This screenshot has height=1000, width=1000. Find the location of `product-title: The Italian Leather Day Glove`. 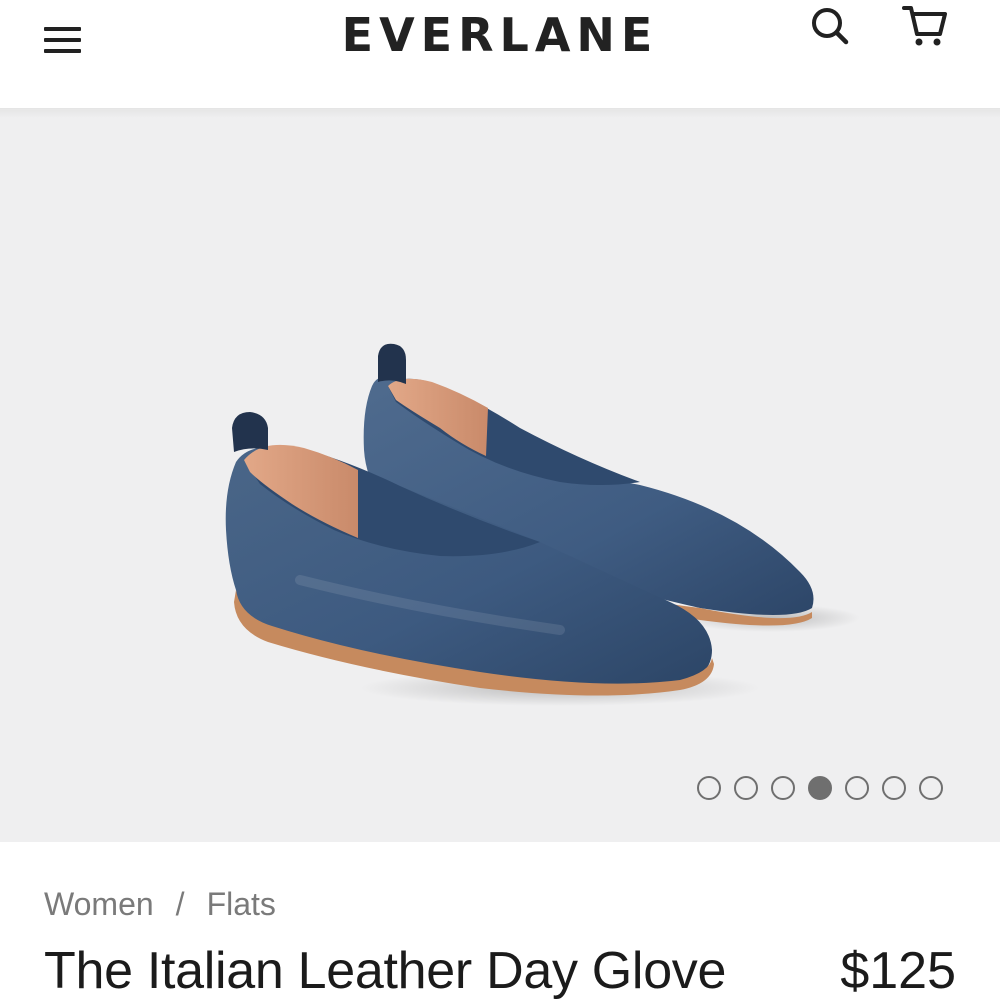

product-title: The Italian Leather Day Glove is located at coordinates (385, 971).